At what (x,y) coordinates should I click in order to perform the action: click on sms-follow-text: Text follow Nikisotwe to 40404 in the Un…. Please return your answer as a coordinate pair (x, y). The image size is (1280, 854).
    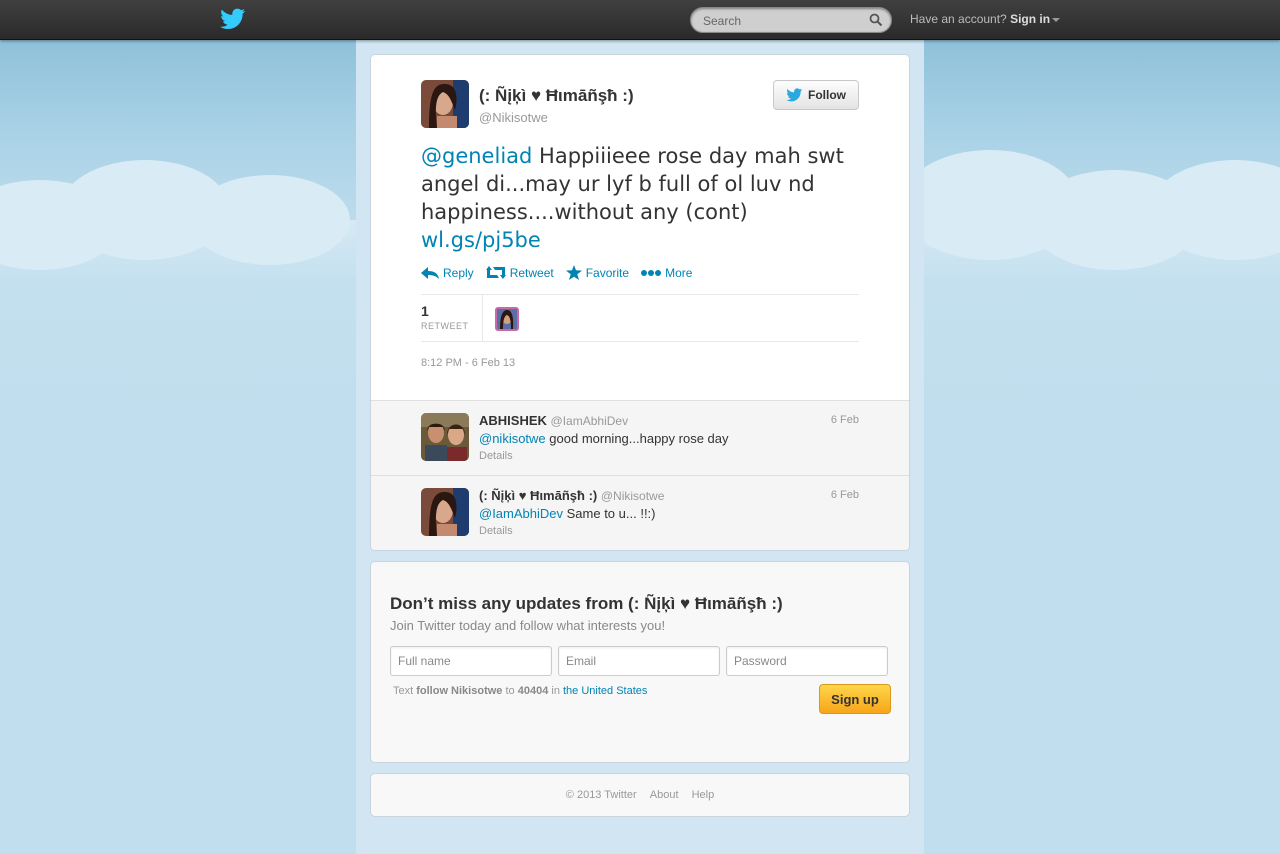
    Looking at the image, I should click on (520, 691).